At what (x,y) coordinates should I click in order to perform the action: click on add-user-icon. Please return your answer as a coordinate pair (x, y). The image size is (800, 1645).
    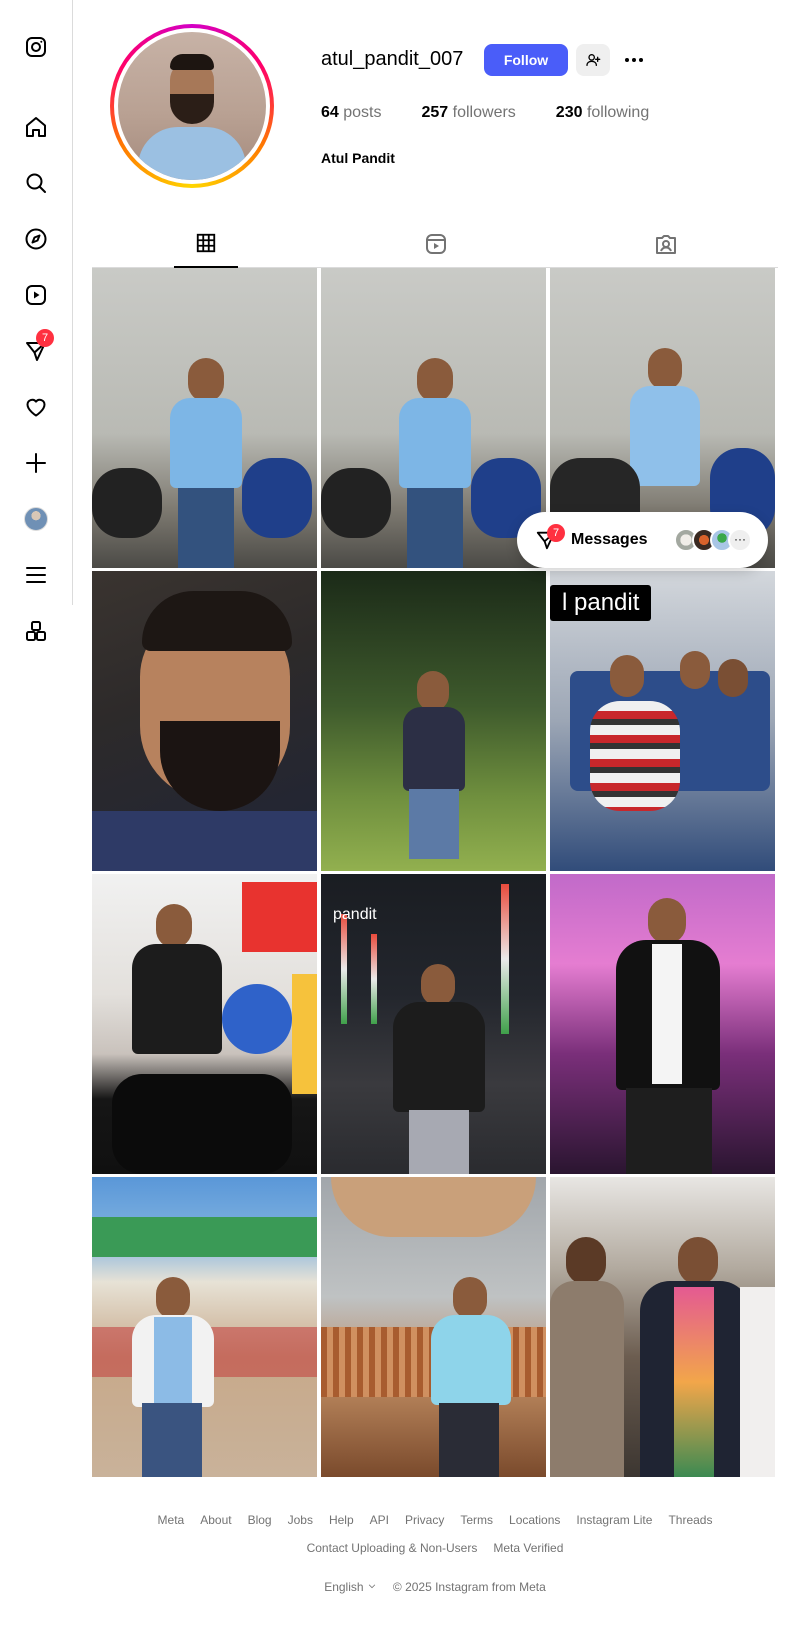
    Looking at the image, I should click on (593, 60).